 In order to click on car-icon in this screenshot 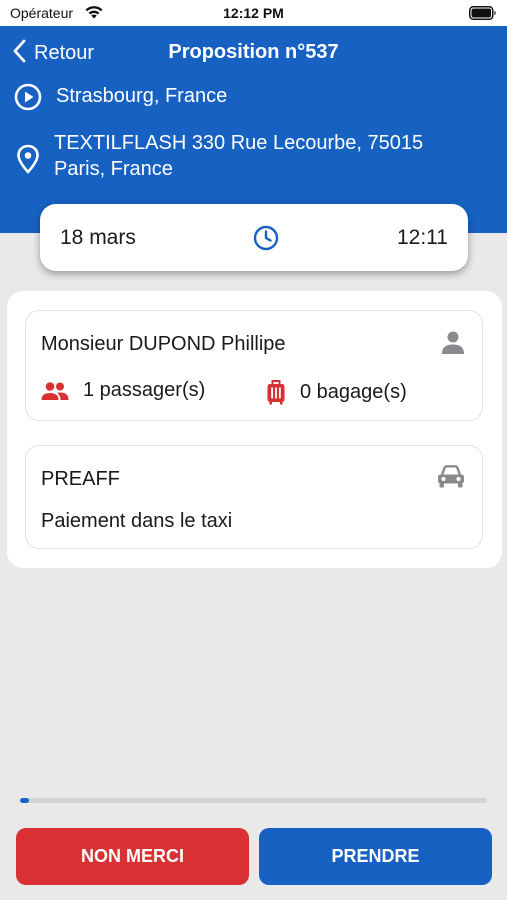, I will do `click(451, 479)`.